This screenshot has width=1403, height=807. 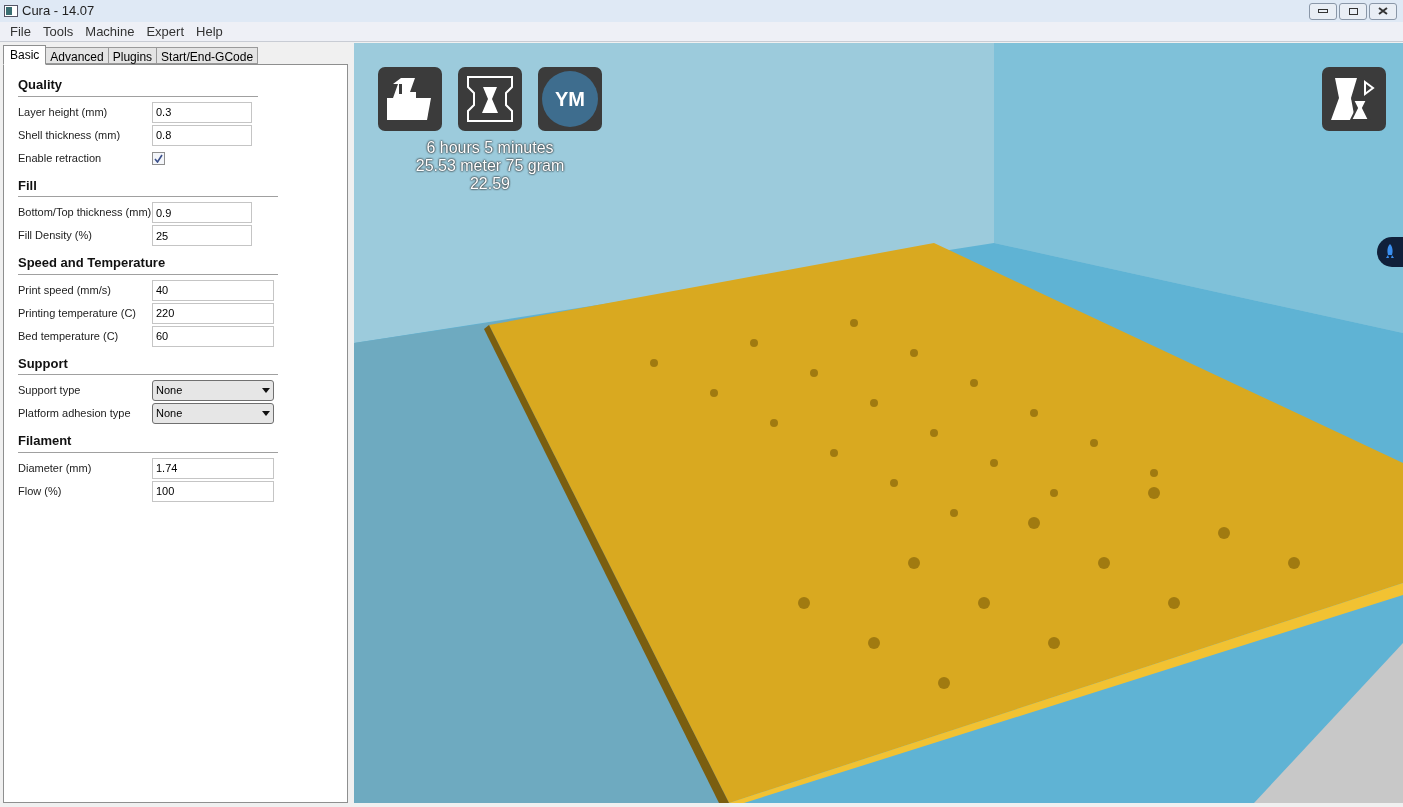 What do you see at coordinates (20, 31) in the screenshot?
I see `menu-item: File` at bounding box center [20, 31].